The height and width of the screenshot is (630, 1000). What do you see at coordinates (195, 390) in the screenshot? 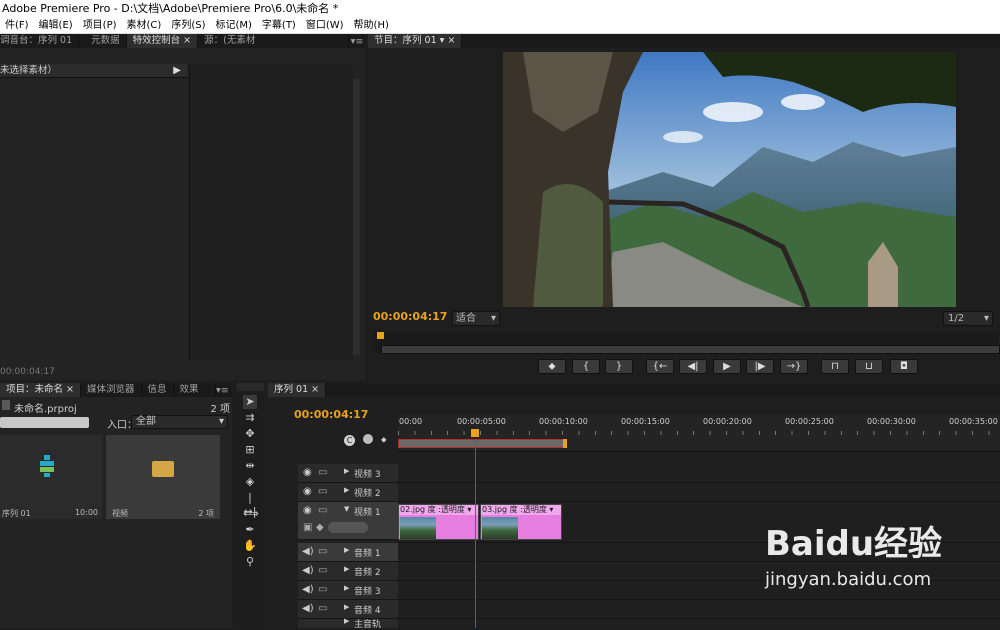
I see `tab-effects: 效果` at bounding box center [195, 390].